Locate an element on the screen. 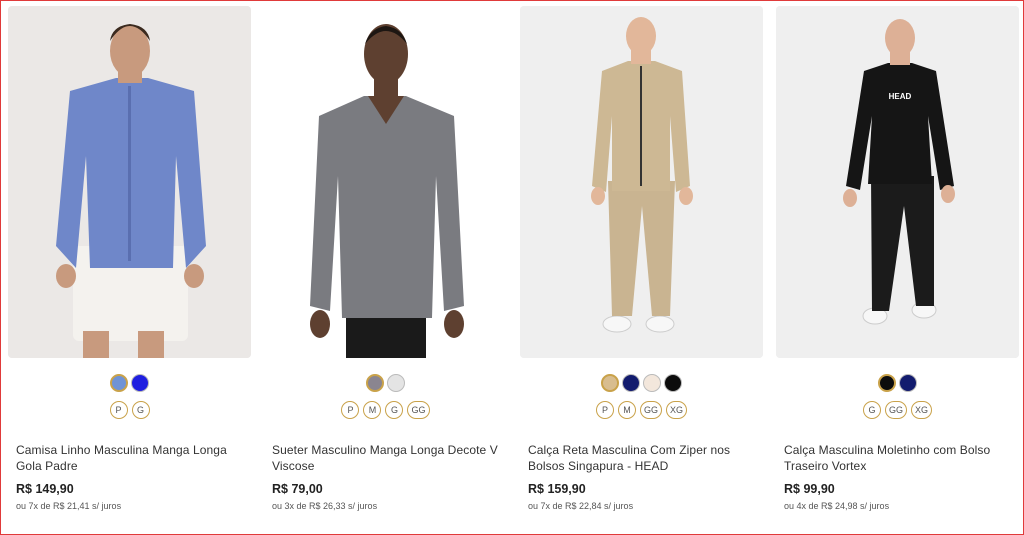 Image resolution: width=1024 pixels, height=535 pixels. installments-text: ou 3x de R$ 26,33 s/ juros is located at coordinates (325, 506).